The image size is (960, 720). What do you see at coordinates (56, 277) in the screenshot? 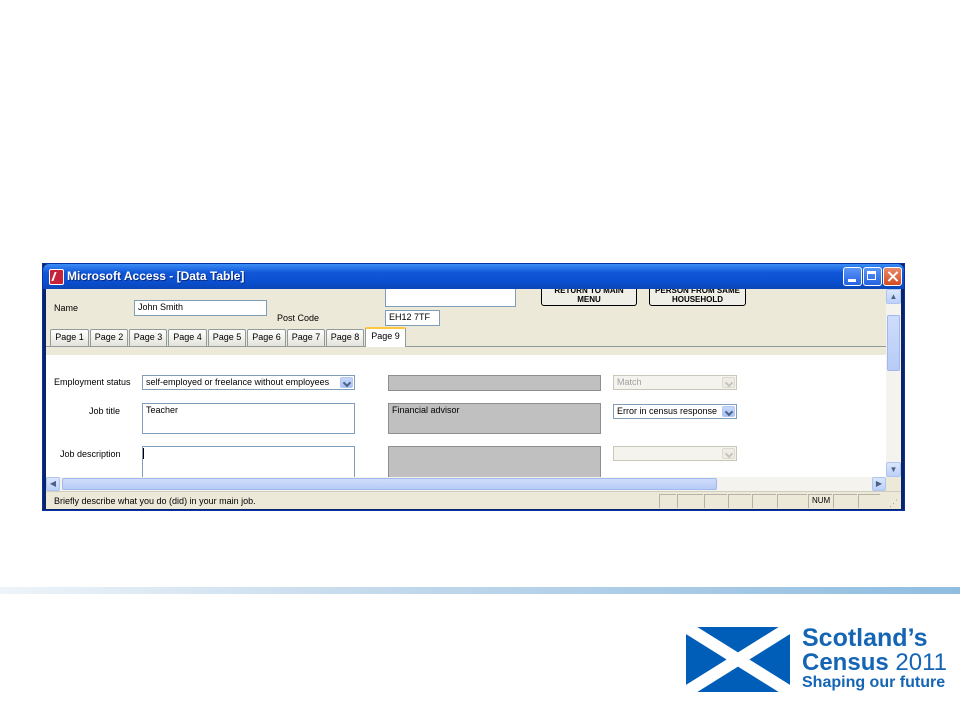
I see `access-app-icon` at bounding box center [56, 277].